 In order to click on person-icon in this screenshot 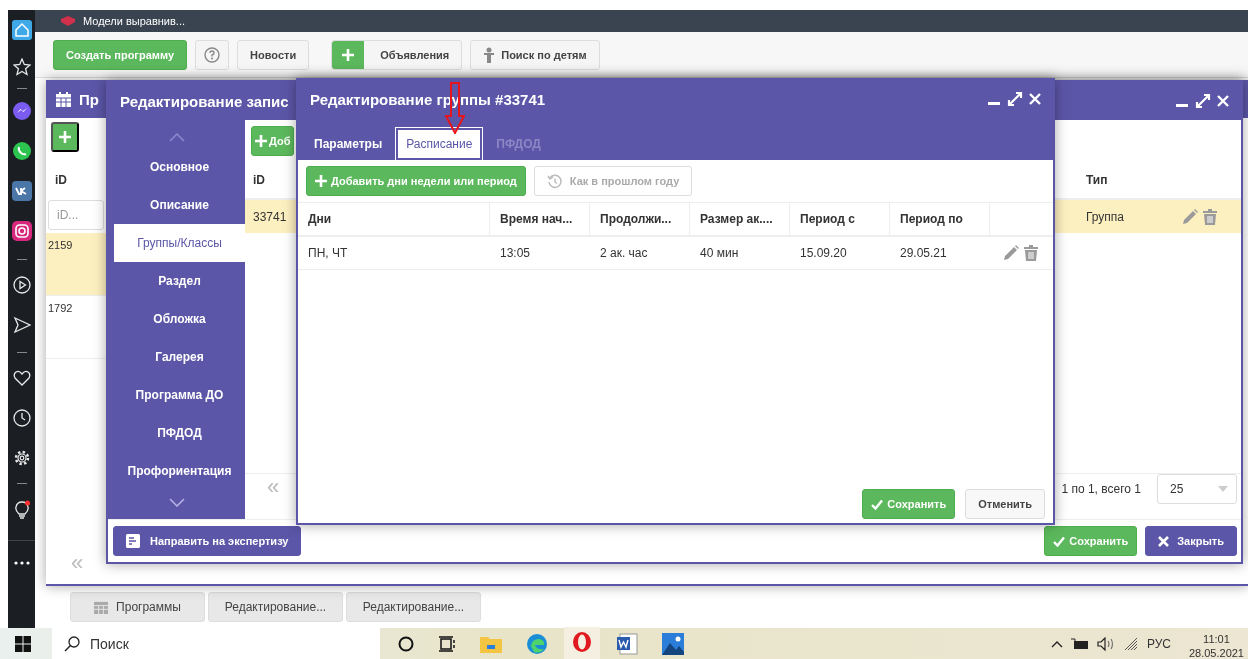, I will do `click(489, 54)`.